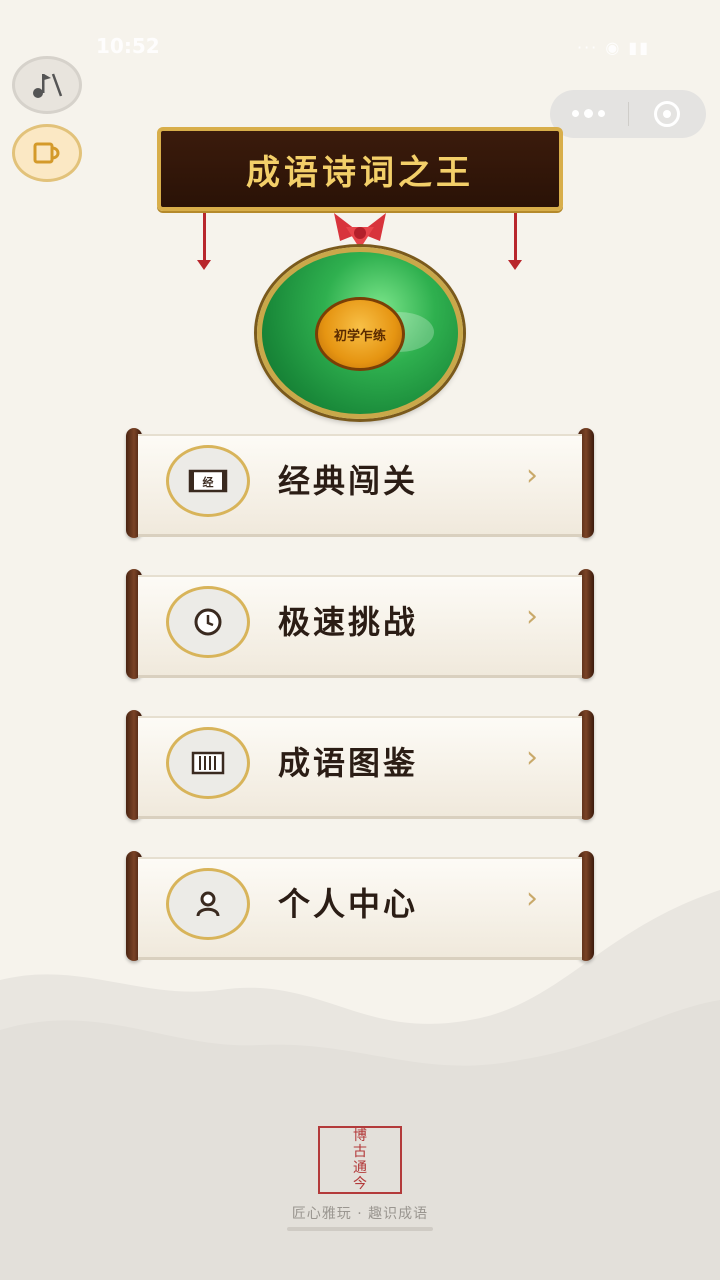  I want to click on footer-slogan: 匠心雅玩 · 趣识成语, so click(360, 1214).